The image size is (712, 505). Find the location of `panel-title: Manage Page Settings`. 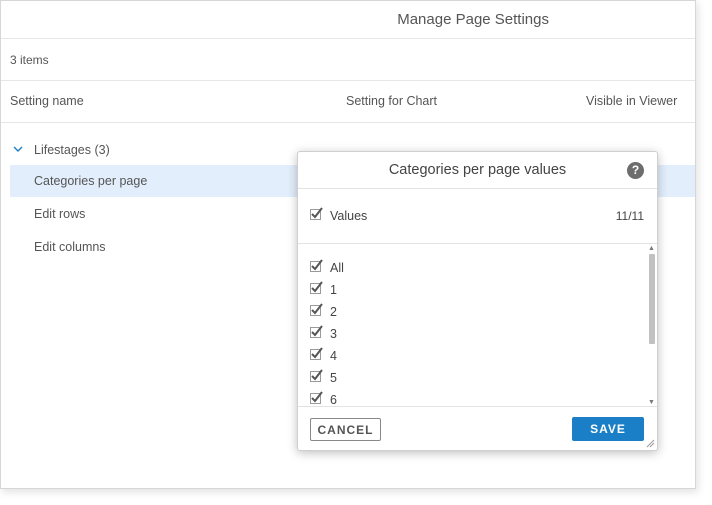

panel-title: Manage Page Settings is located at coordinates (348, 20).